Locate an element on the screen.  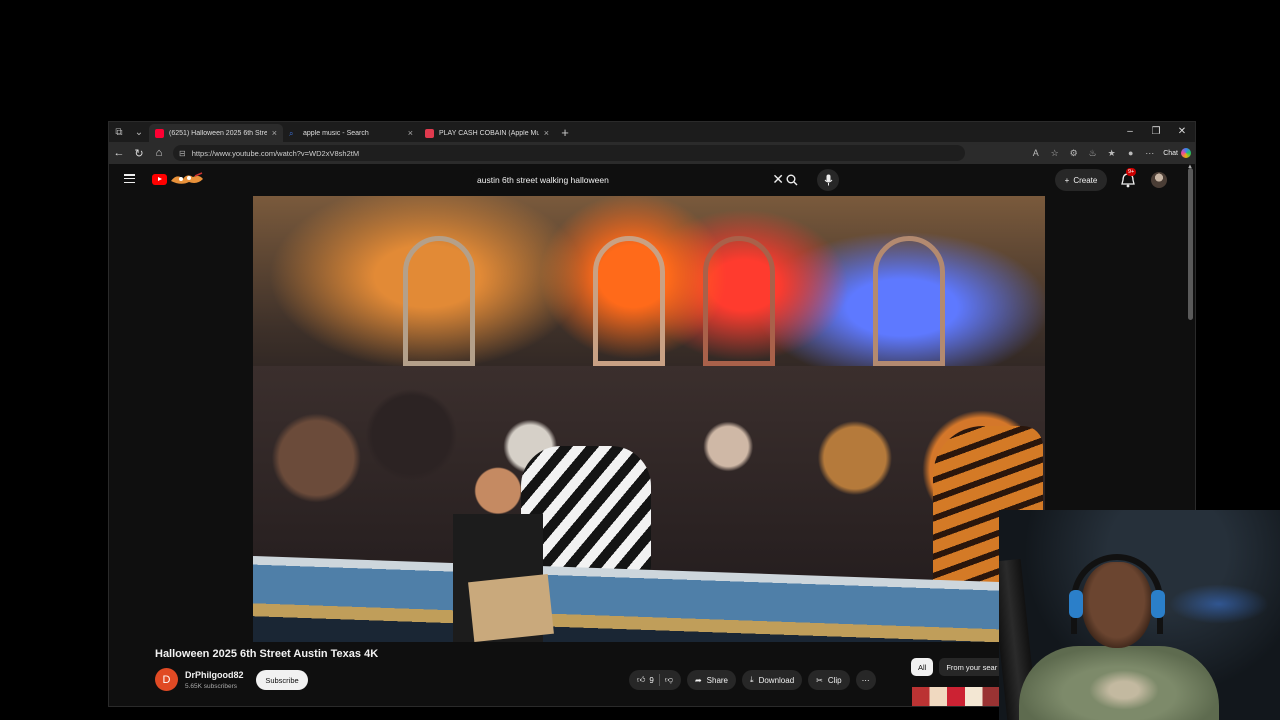
subscribe-button: Subscribe is located at coordinates (282, 680).